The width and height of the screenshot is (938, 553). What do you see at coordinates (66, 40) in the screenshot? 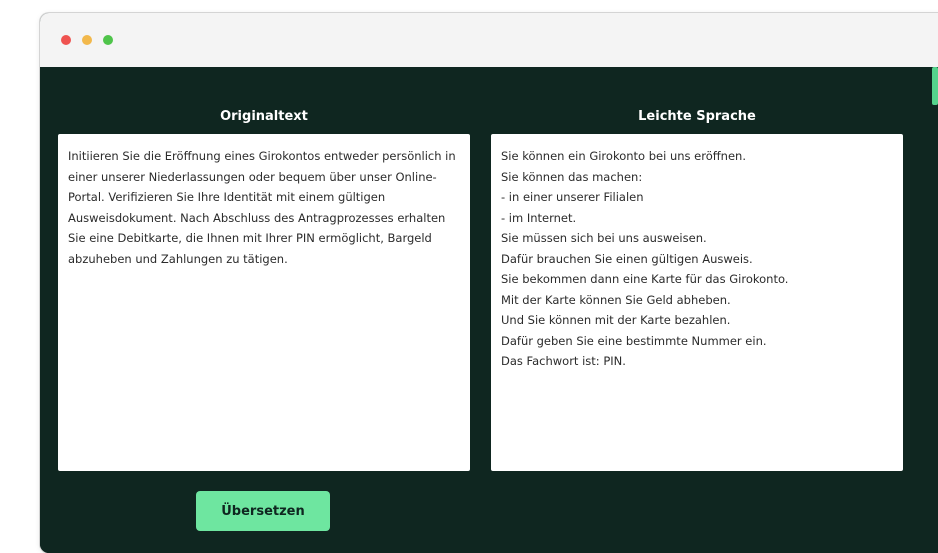
I see `close-window-icon` at bounding box center [66, 40].